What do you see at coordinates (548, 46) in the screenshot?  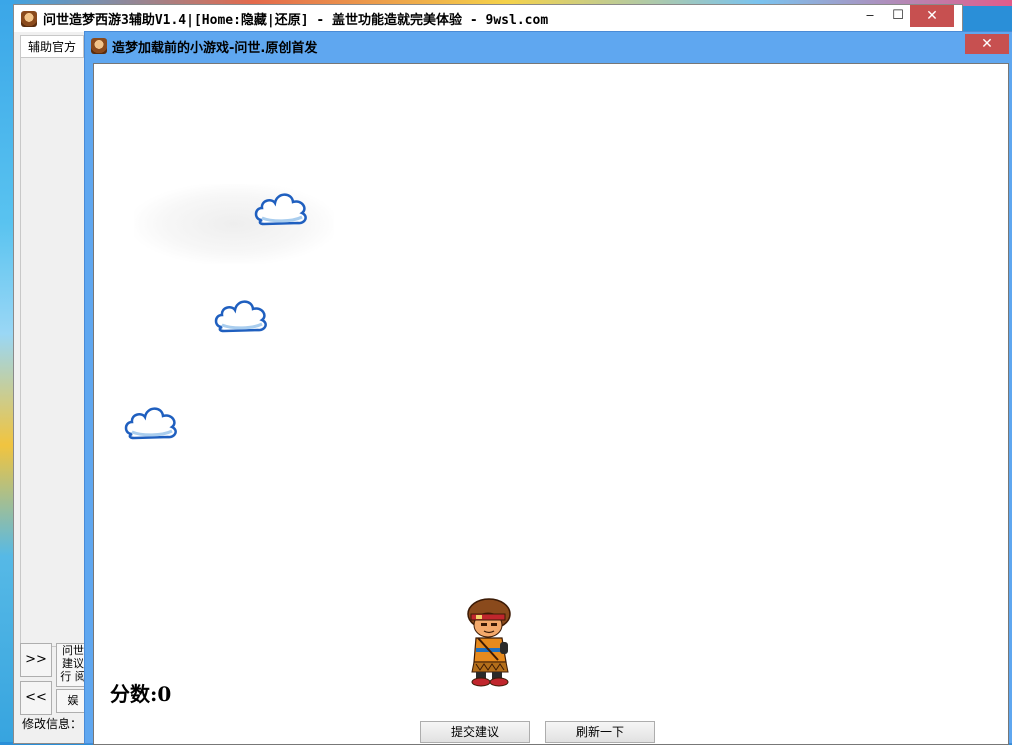 I see `inner-titlebar: 造梦加载前的小游戏-问世.原创首发` at bounding box center [548, 46].